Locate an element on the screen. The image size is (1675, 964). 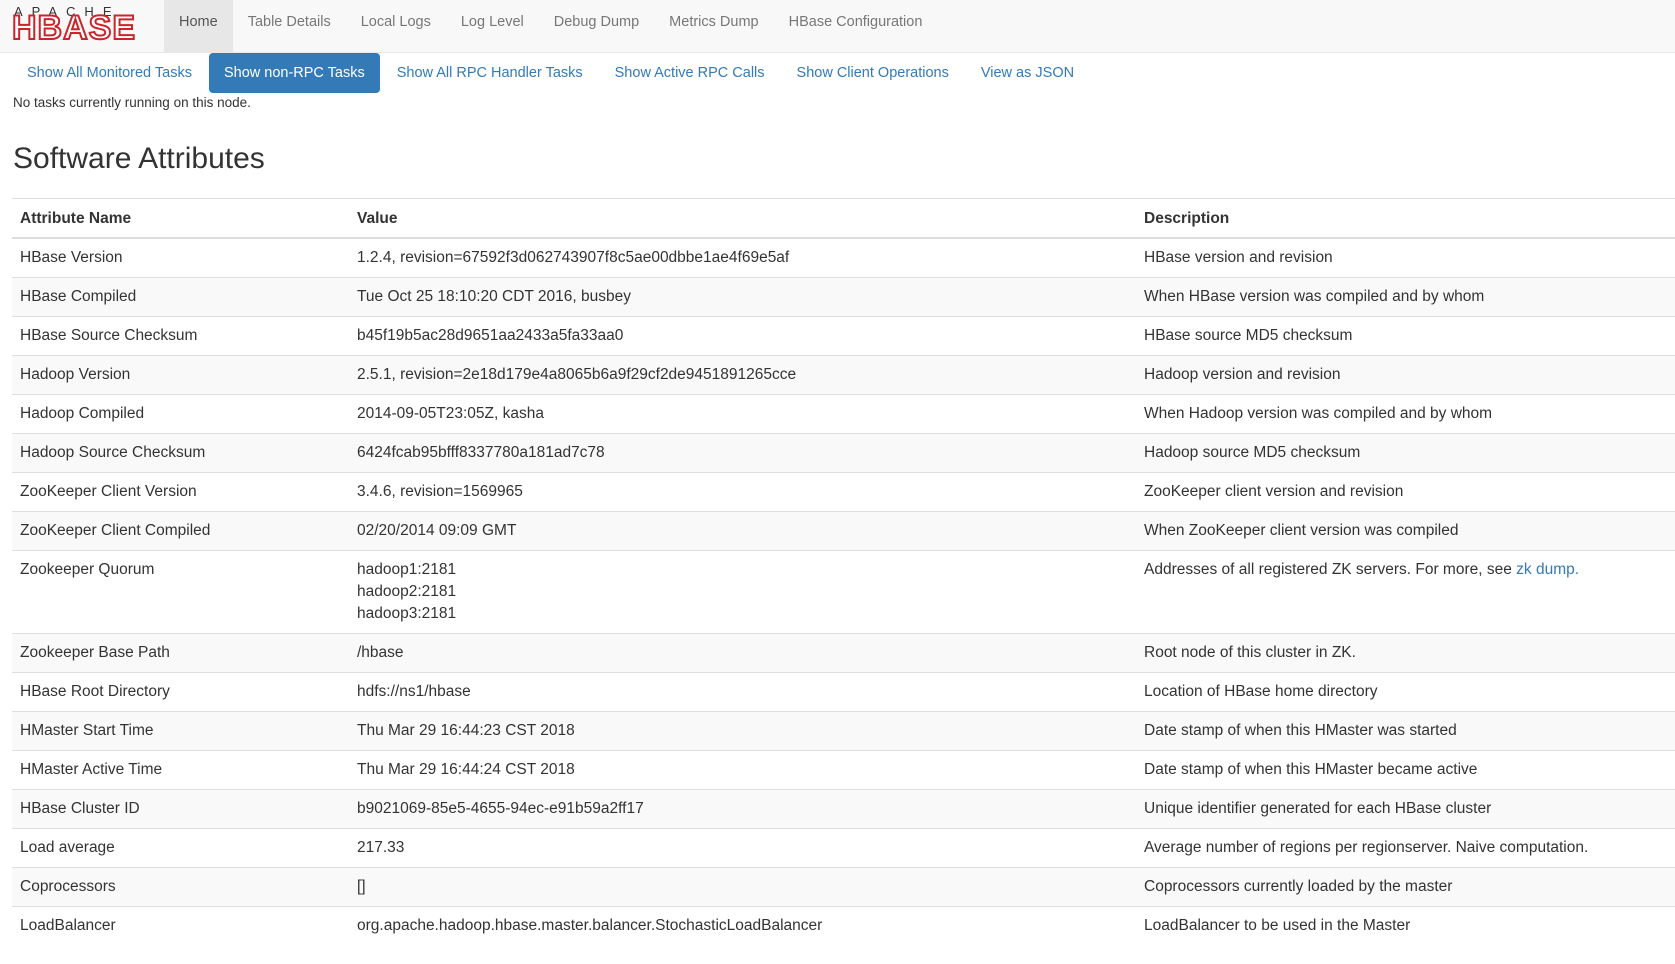
attribute-name-cell: Hadoop Version is located at coordinates (180, 374).